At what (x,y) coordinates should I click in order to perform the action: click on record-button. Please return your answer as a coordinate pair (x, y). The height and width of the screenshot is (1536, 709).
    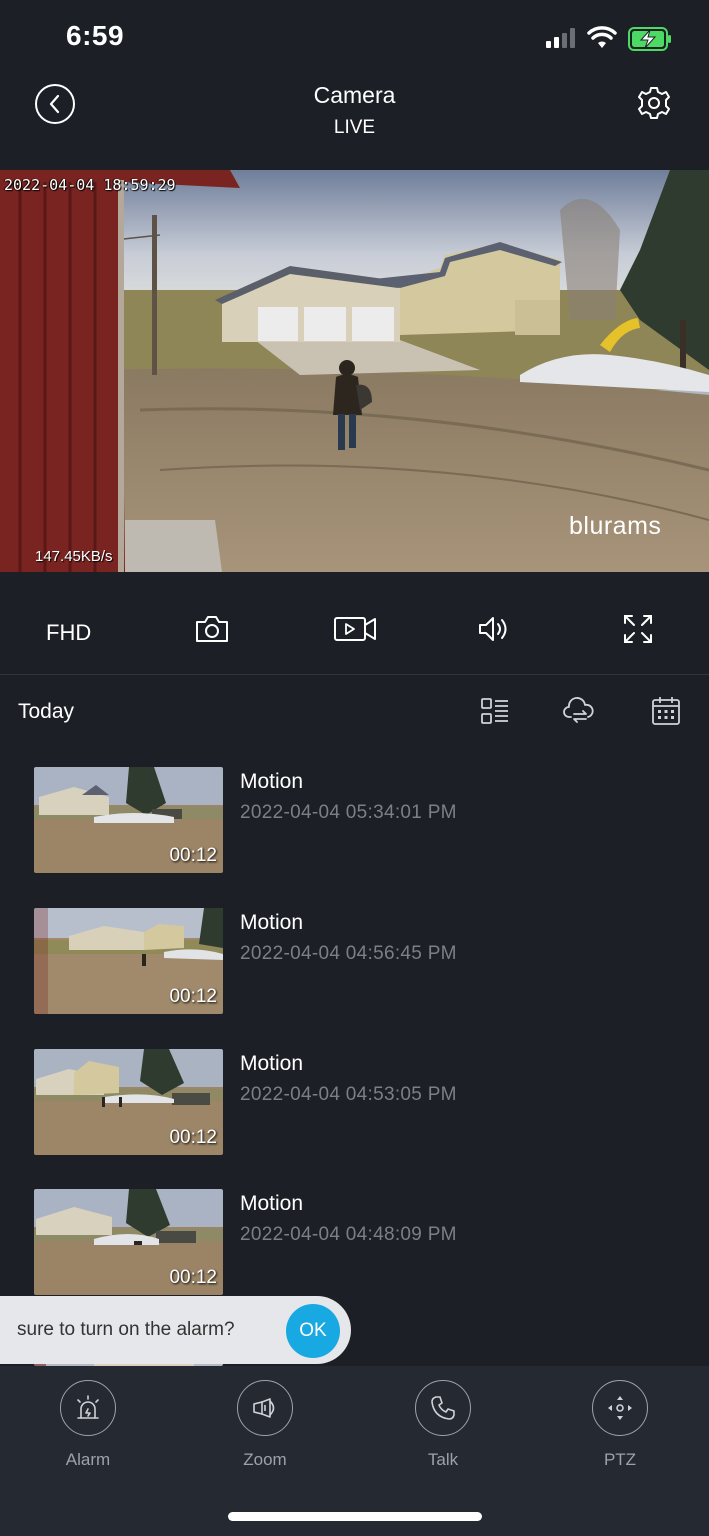
    Looking at the image, I should click on (355, 629).